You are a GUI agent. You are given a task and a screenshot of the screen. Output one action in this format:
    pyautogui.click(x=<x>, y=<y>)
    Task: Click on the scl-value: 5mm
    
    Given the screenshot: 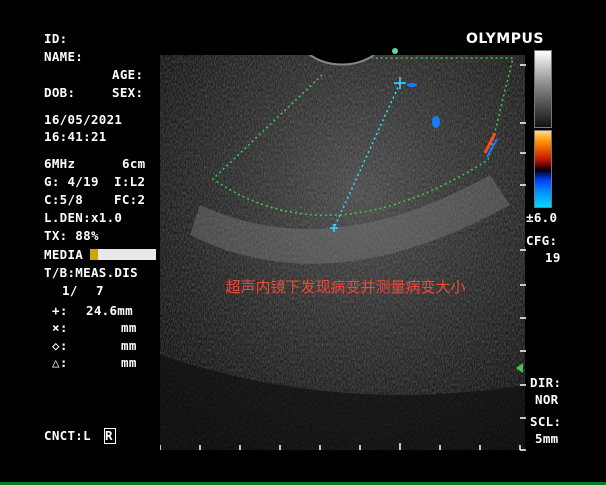 What is the action you would take?
    pyautogui.click(x=547, y=438)
    